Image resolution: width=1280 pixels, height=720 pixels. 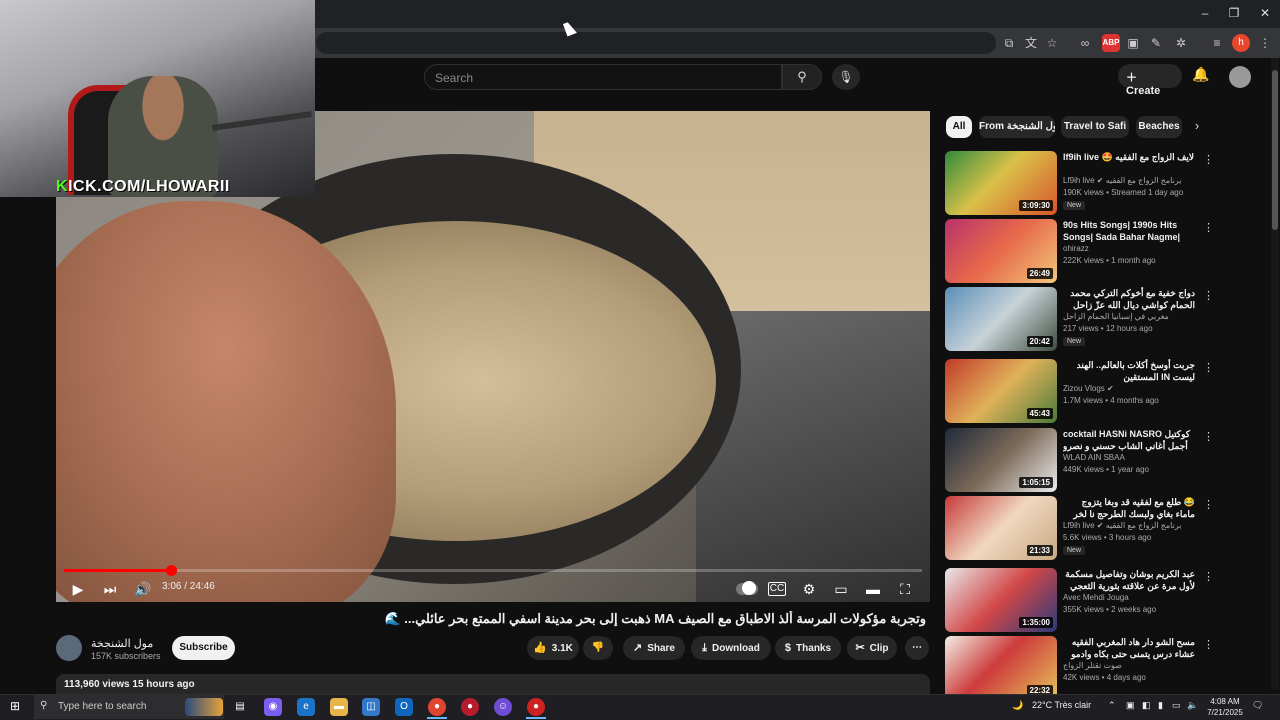 What do you see at coordinates (802, 77) in the screenshot?
I see `search-button: ⚲` at bounding box center [802, 77].